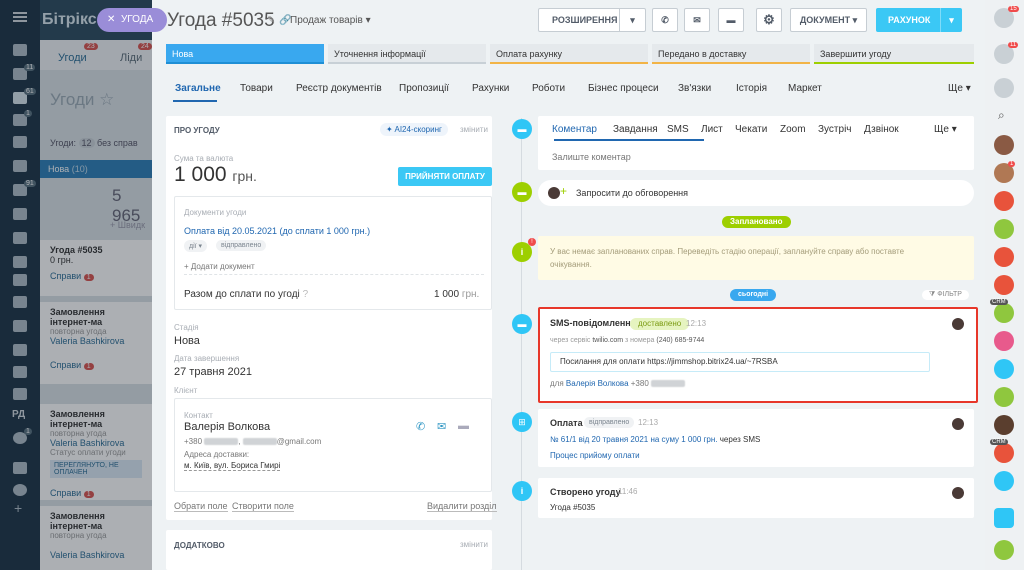 The image size is (1024, 570). Describe the element at coordinates (756, 222) in the screenshot. I see `planned-pill: Заплановано` at that location.